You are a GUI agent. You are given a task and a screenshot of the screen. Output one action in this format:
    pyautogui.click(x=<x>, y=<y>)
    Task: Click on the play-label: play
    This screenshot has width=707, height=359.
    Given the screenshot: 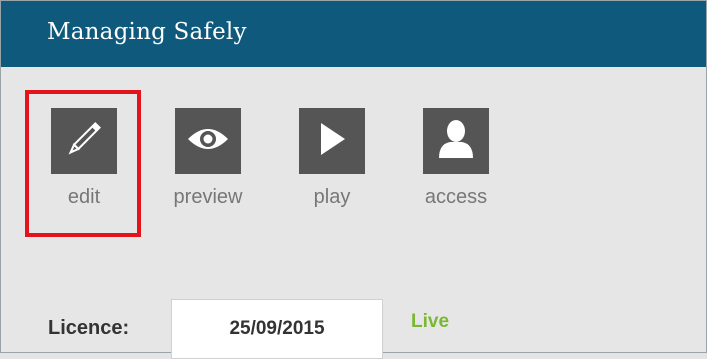 What is the action you would take?
    pyautogui.click(x=332, y=197)
    